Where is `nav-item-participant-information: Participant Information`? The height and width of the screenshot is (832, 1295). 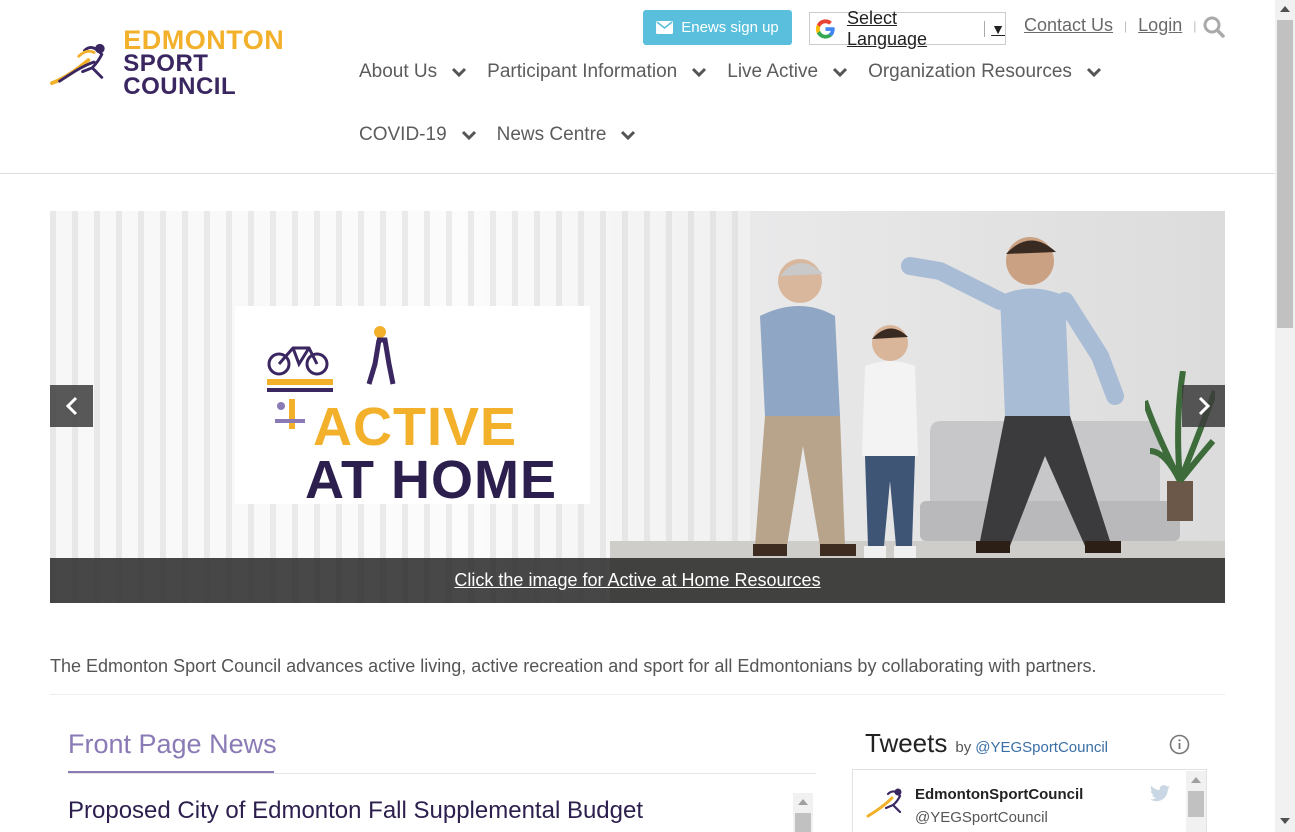
nav-item-participant-information: Participant Information is located at coordinates (597, 72).